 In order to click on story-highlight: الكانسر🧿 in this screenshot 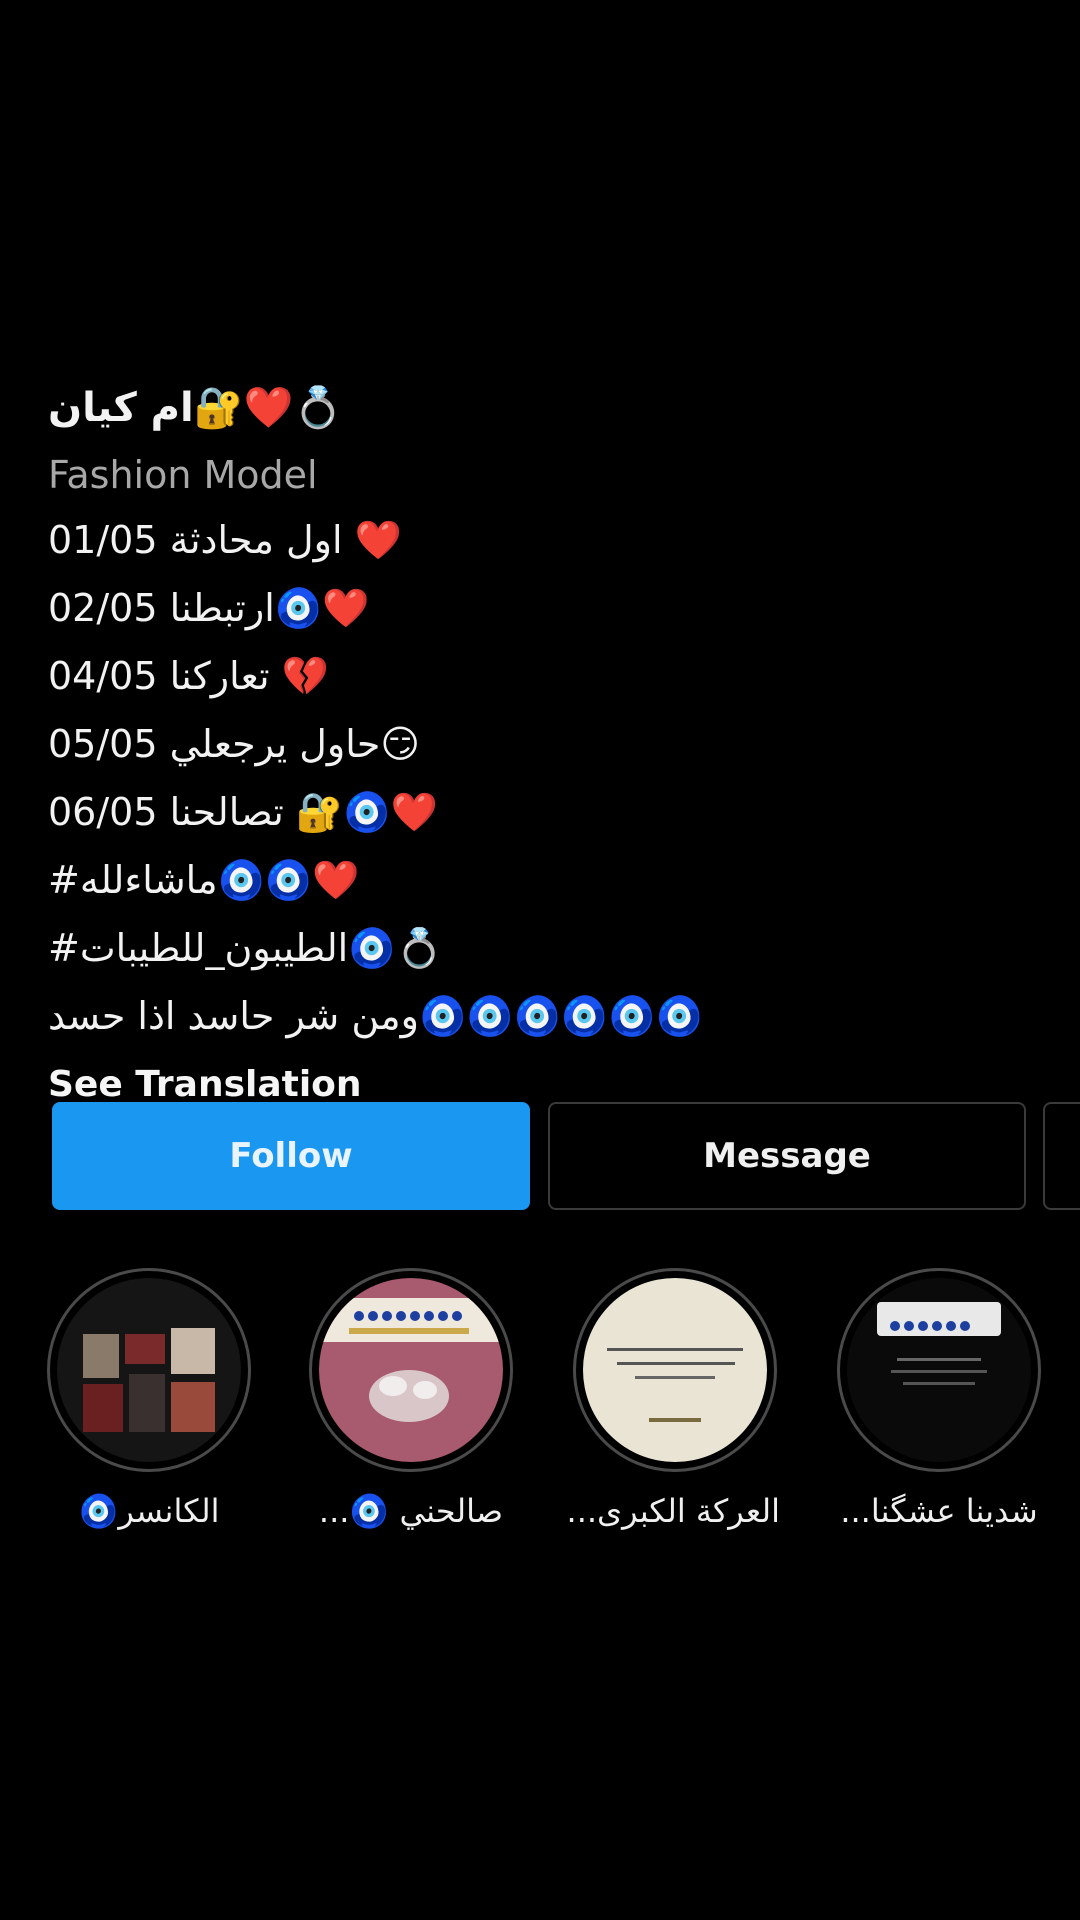, I will do `click(149, 1399)`.